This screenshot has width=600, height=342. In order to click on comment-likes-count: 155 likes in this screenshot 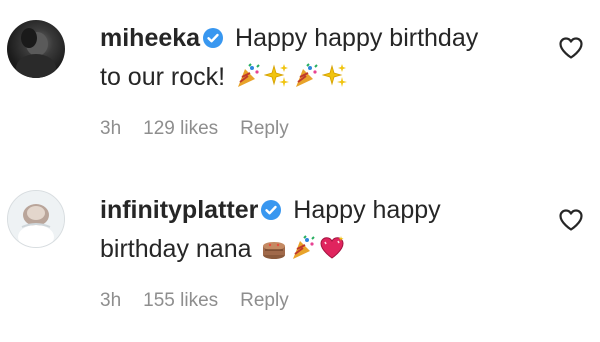, I will do `click(180, 301)`.